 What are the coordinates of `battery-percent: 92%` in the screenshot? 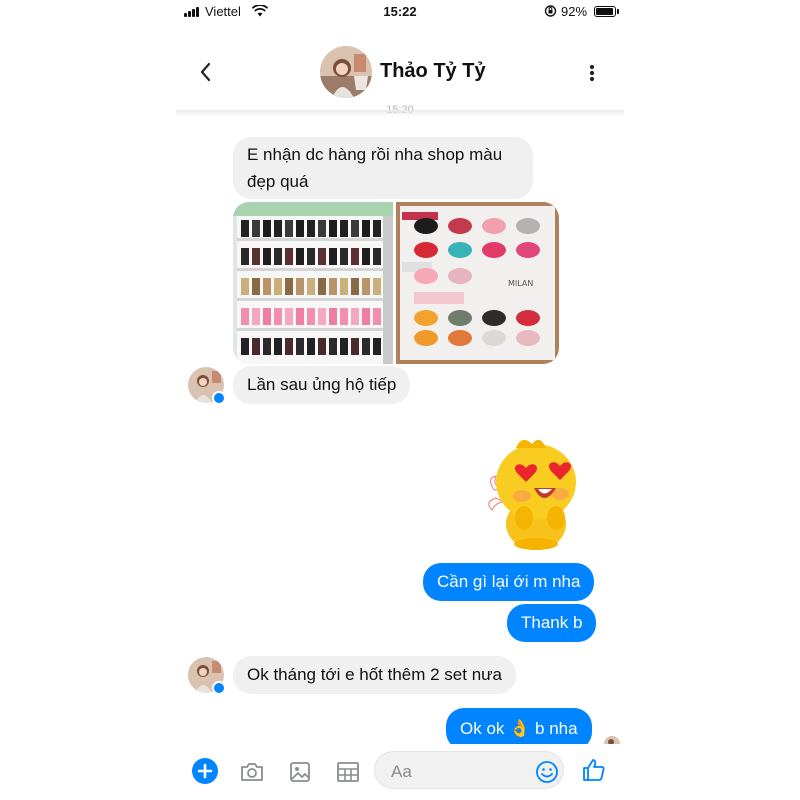 It's located at (574, 11).